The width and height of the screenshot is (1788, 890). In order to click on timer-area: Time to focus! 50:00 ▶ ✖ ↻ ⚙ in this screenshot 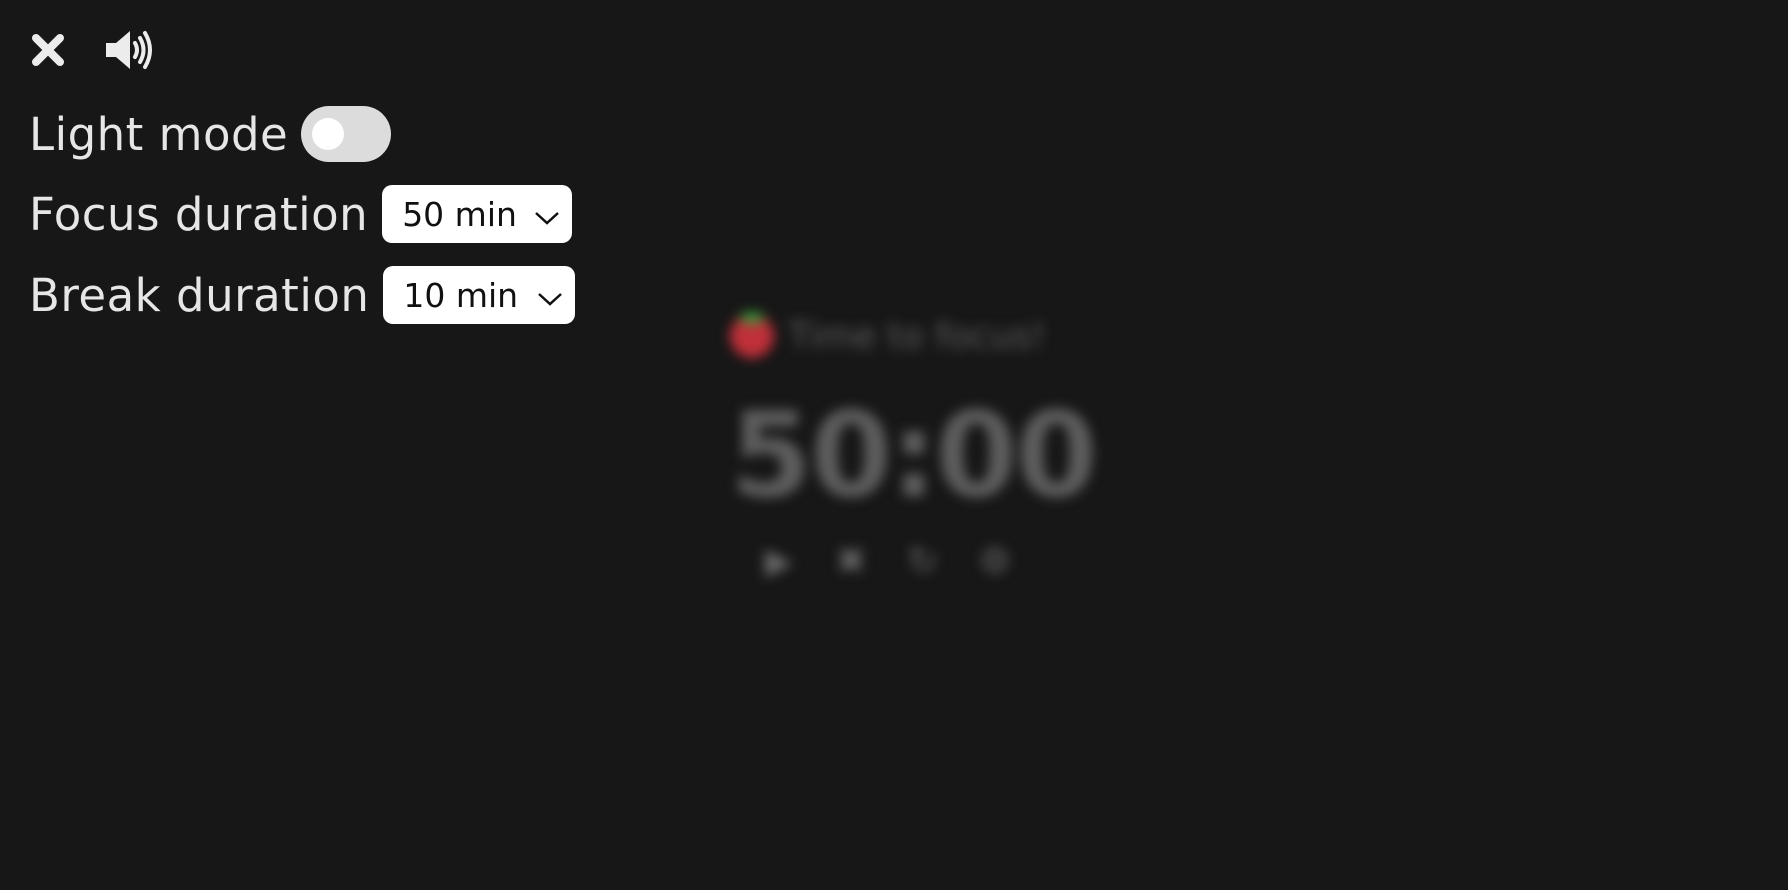, I will do `click(900, 460)`.